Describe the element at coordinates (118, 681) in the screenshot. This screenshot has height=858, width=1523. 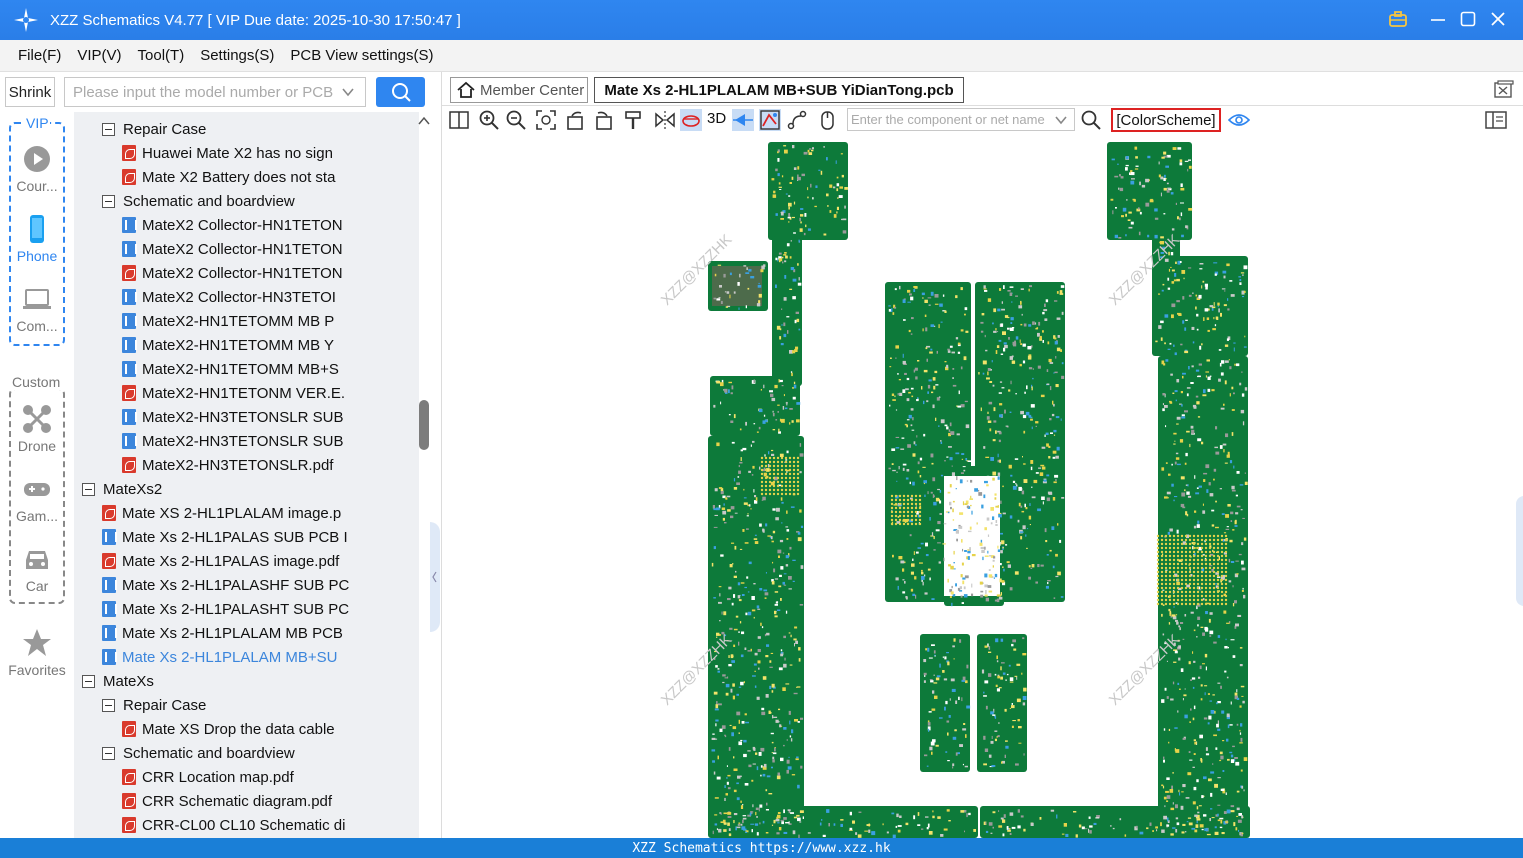
I see `tree-folder: MateXs` at that location.